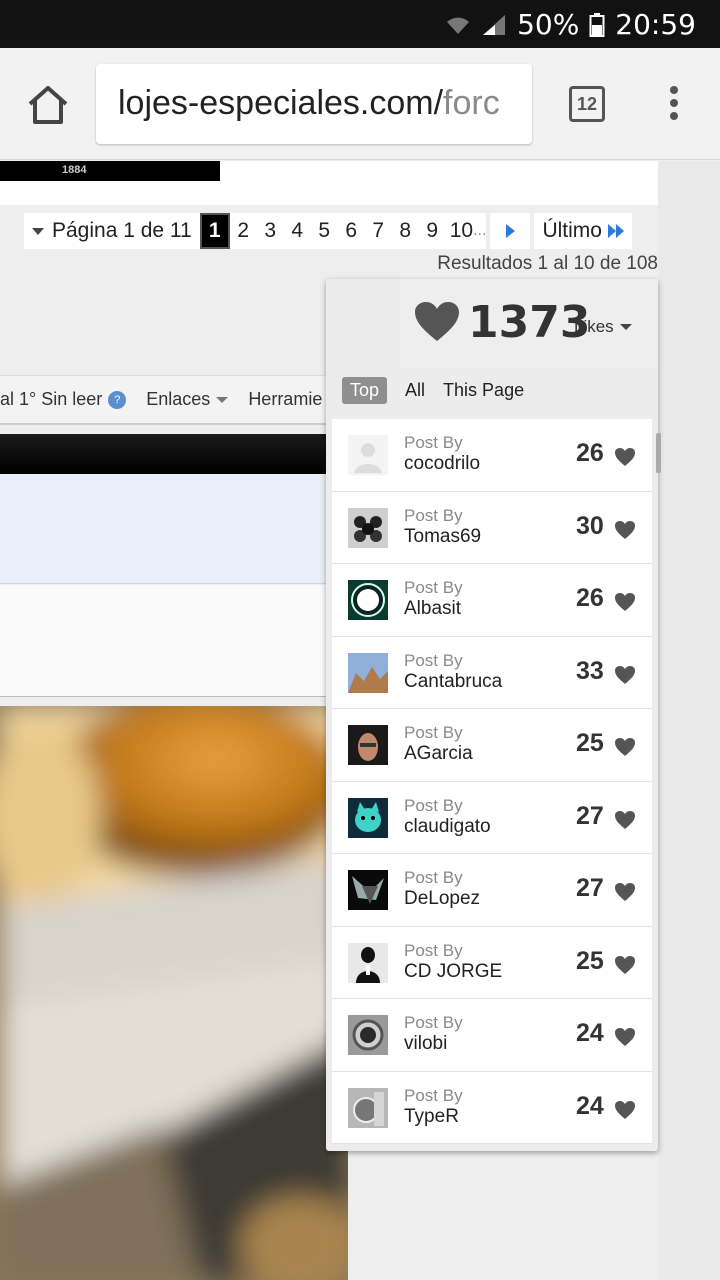 The height and width of the screenshot is (1280, 720). I want to click on likes-tabs: Top All This Page, so click(433, 390).